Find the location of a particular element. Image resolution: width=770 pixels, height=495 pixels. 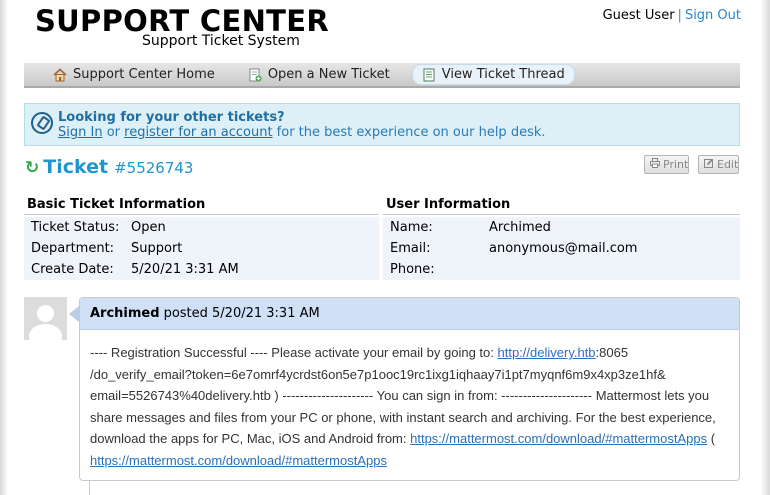

guest-user-label: Guest User is located at coordinates (638, 15).